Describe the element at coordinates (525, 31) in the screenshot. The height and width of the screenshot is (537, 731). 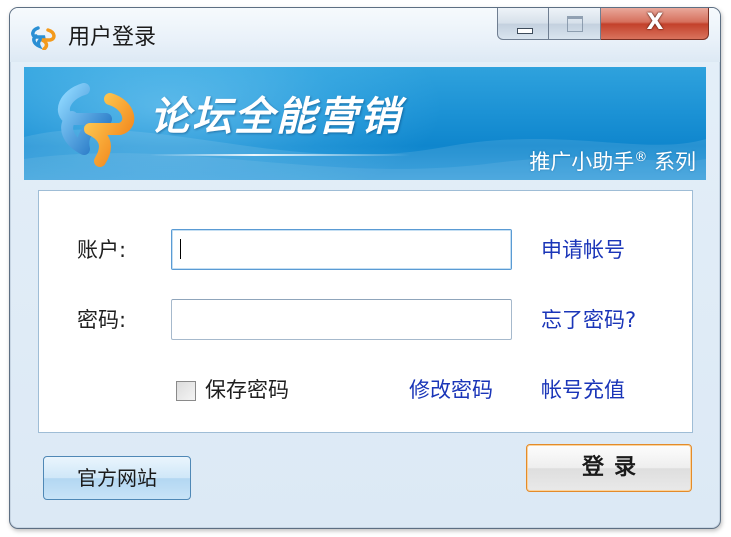
I see `minimize-icon` at that location.